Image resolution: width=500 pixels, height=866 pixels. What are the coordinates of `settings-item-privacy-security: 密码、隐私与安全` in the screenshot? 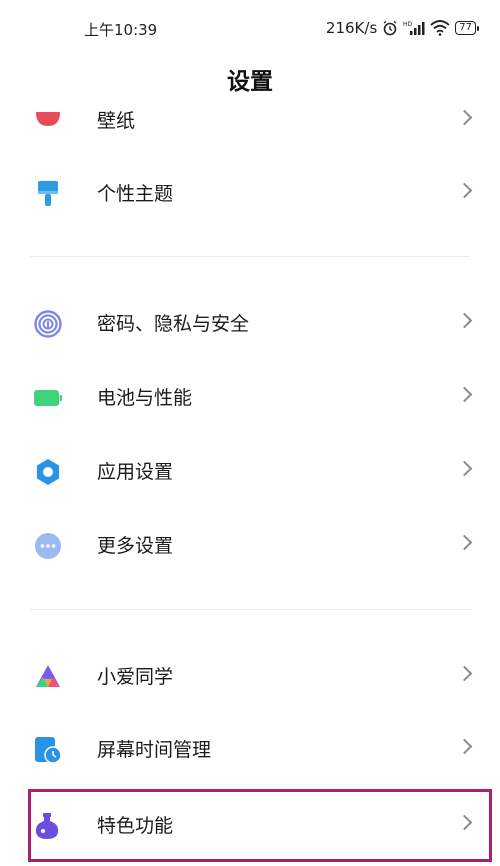 It's located at (250, 323).